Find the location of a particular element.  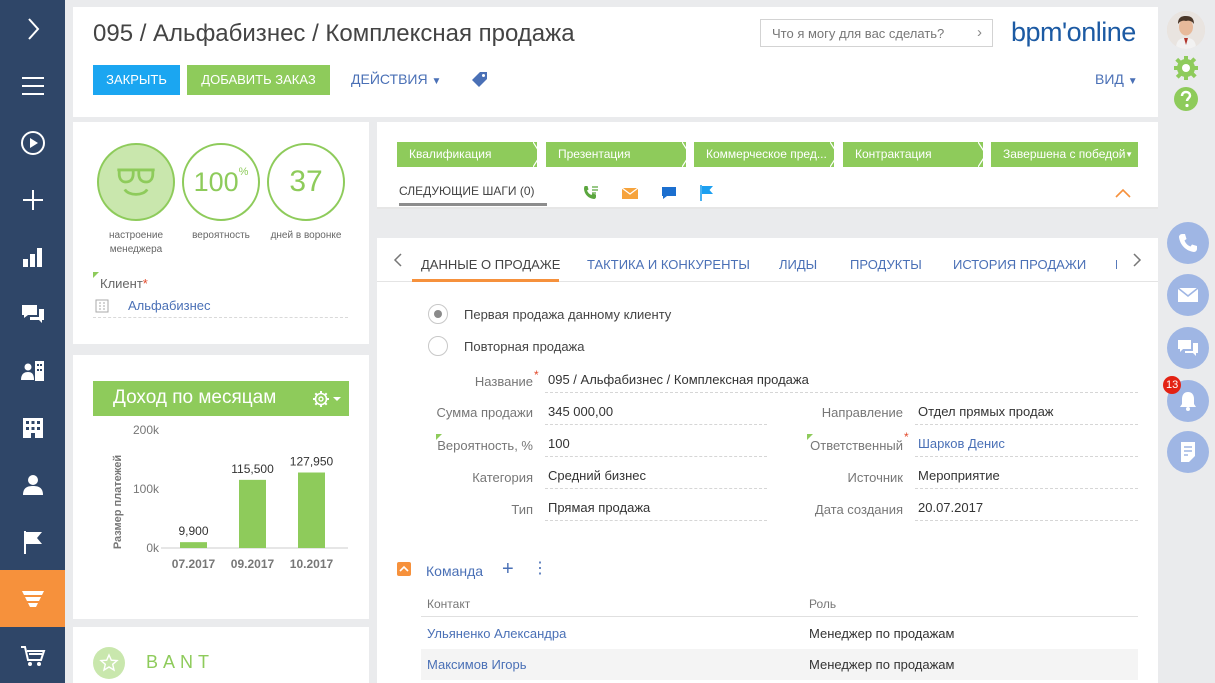

bell-icon is located at coordinates (1188, 401).